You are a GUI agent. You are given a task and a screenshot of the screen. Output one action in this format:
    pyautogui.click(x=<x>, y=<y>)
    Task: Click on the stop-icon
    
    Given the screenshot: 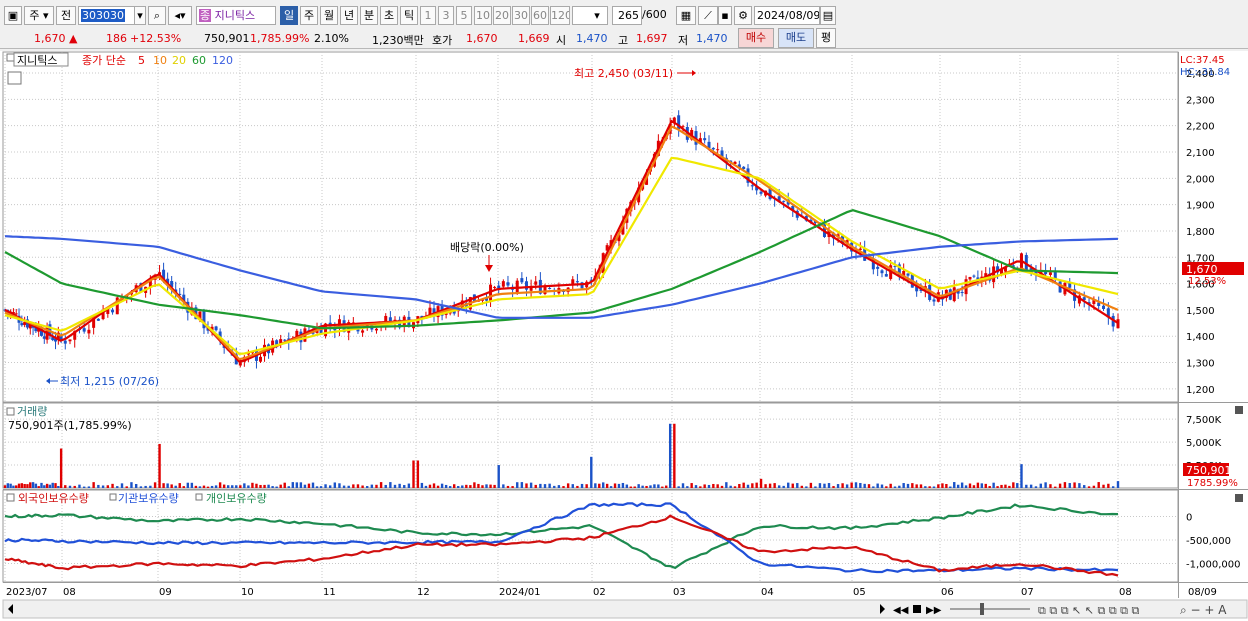 What is the action you would take?
    pyautogui.click(x=917, y=609)
    